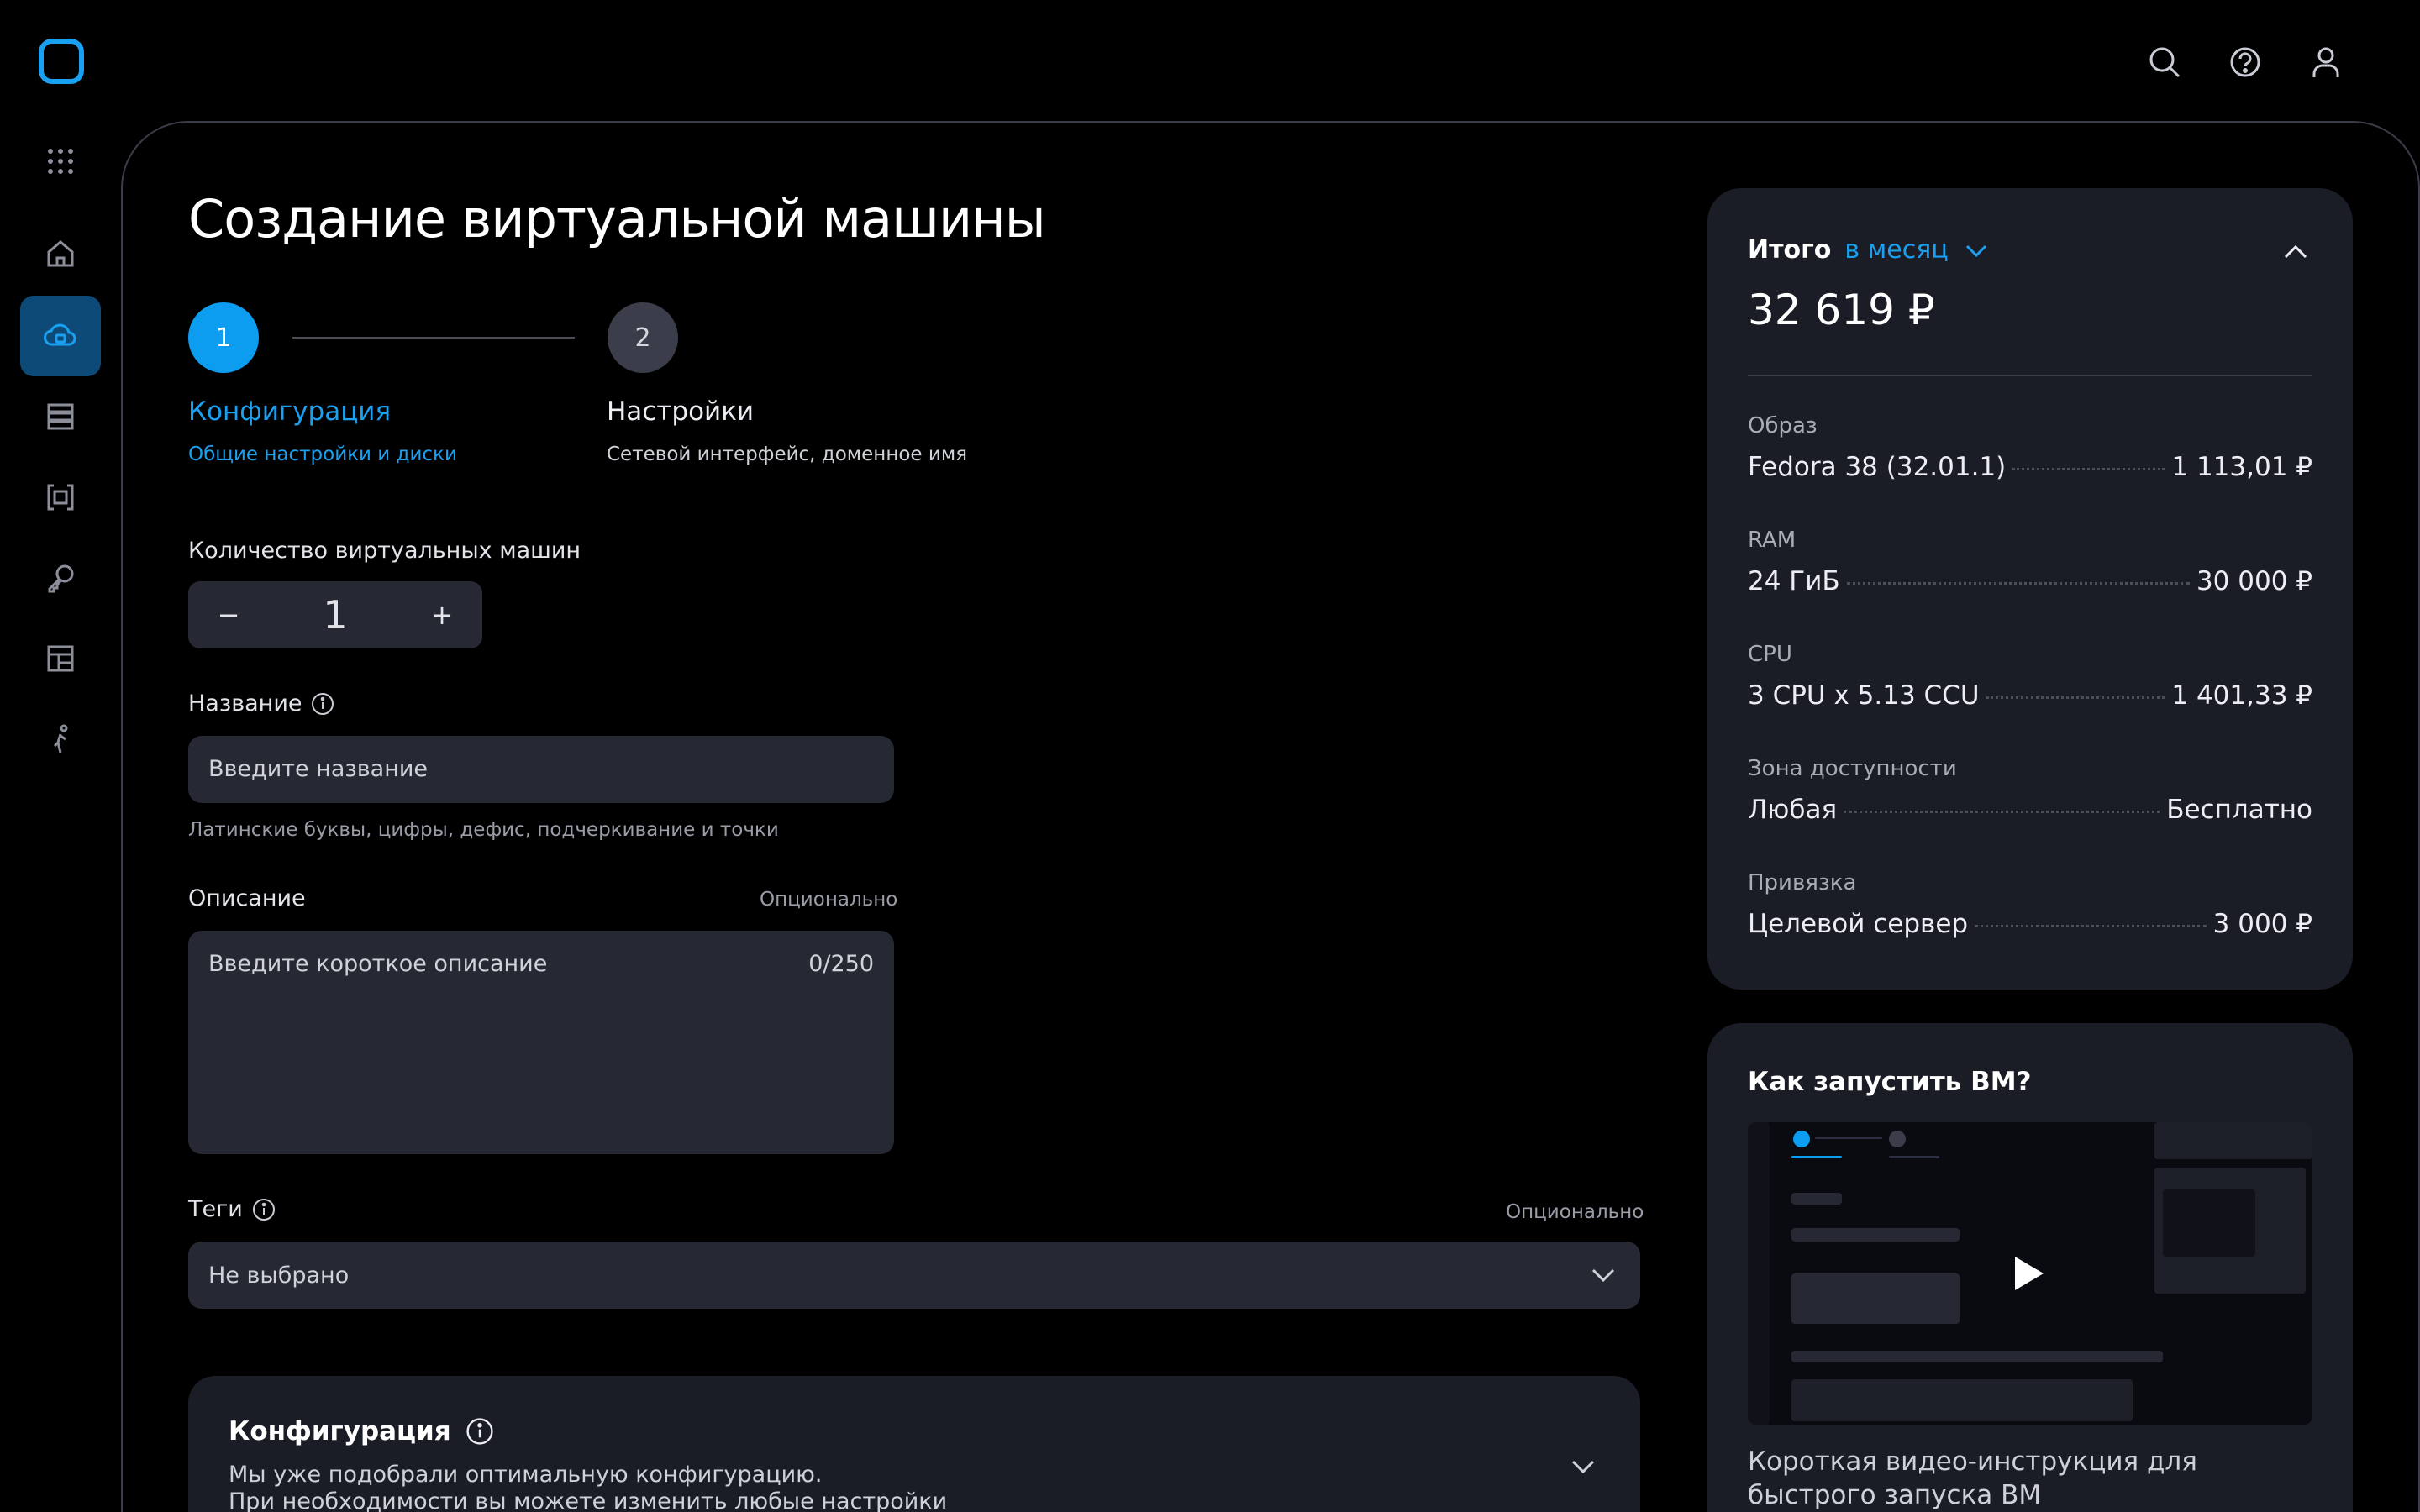 The height and width of the screenshot is (1512, 2420). I want to click on tags-label-row: Теги, so click(232, 1209).